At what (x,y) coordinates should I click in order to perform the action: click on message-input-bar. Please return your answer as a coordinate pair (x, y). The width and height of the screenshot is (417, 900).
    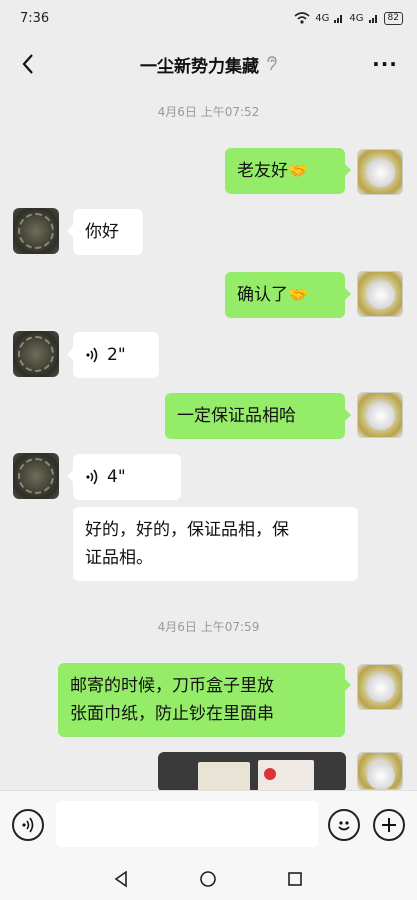
    Looking at the image, I should click on (208, 824).